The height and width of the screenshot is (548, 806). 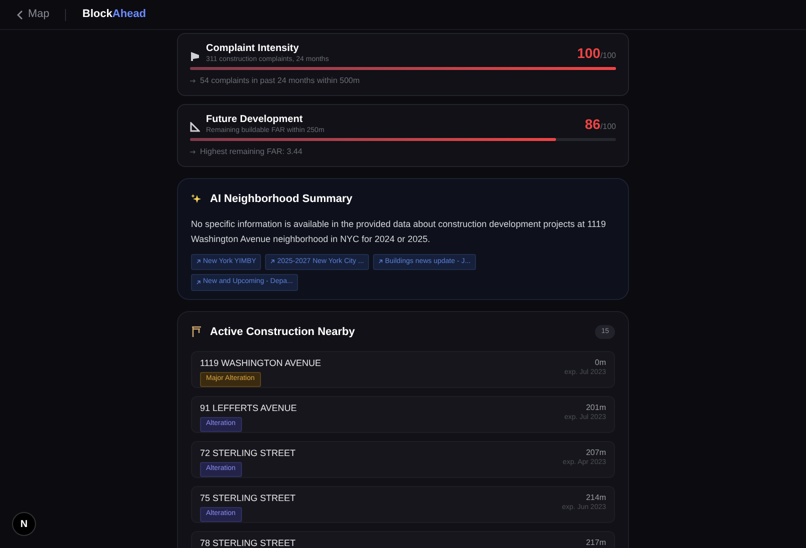 What do you see at coordinates (248, 498) in the screenshot?
I see `address-text: 75 STERLING STREET` at bounding box center [248, 498].